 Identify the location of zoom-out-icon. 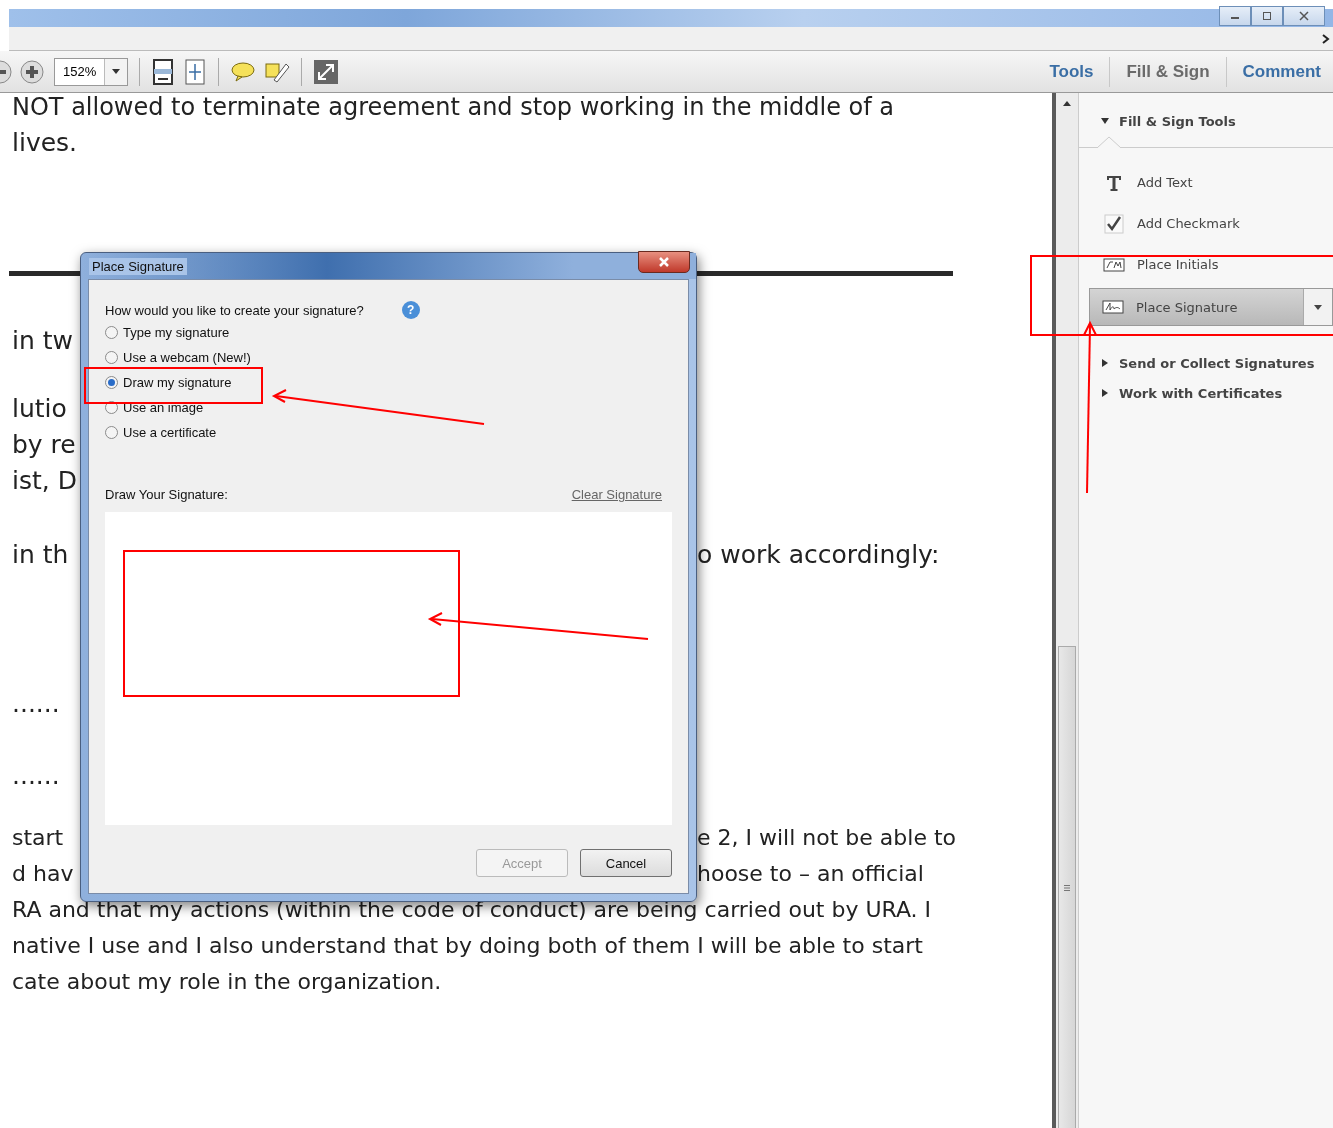
(6, 71).